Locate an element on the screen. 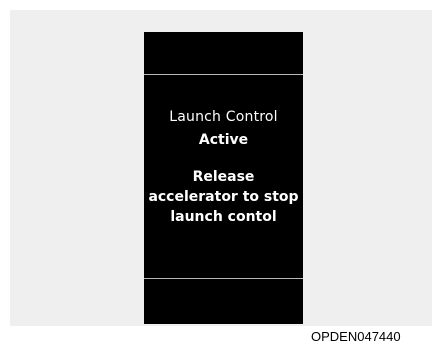  display-divider-top is located at coordinates (223, 74).